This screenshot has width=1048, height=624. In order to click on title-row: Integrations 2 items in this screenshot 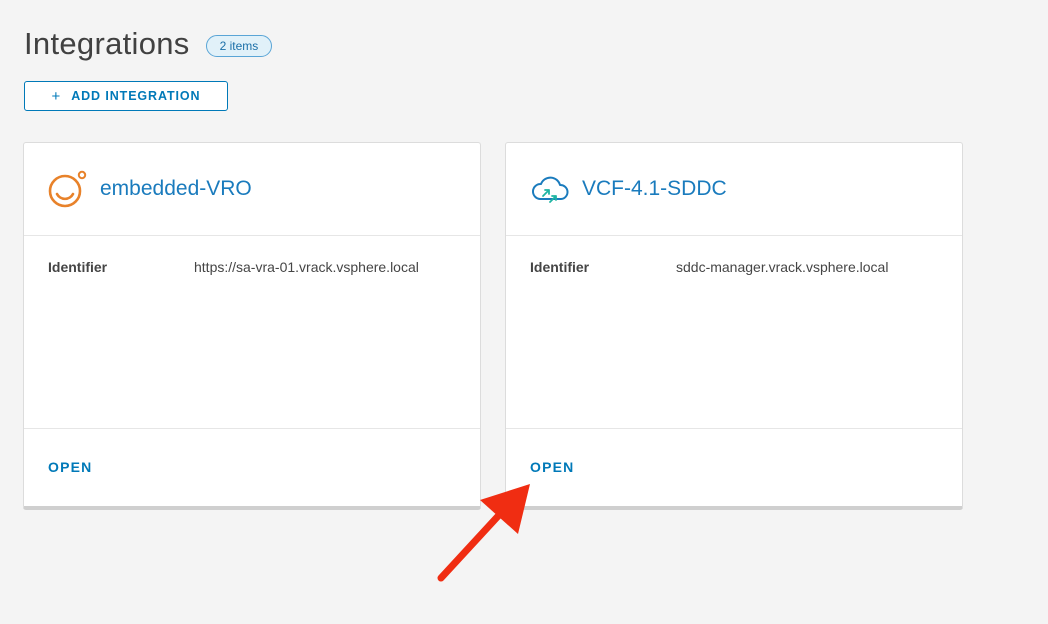, I will do `click(148, 44)`.